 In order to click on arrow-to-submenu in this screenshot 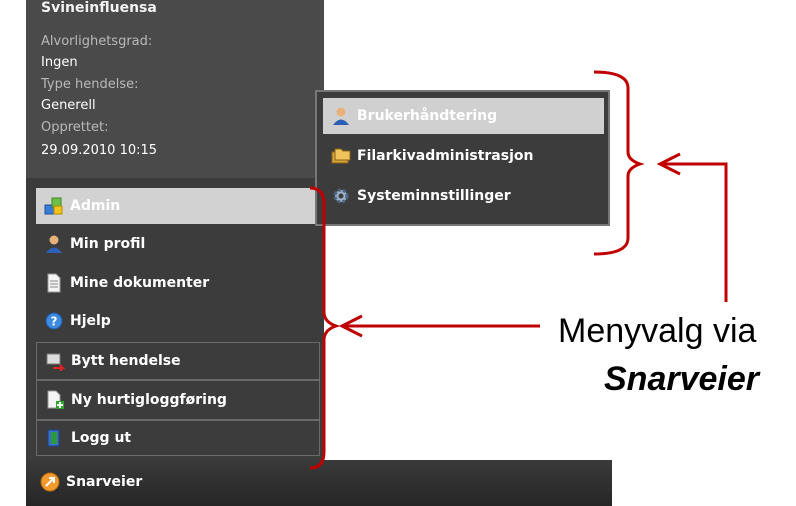, I will do `click(692, 227)`.